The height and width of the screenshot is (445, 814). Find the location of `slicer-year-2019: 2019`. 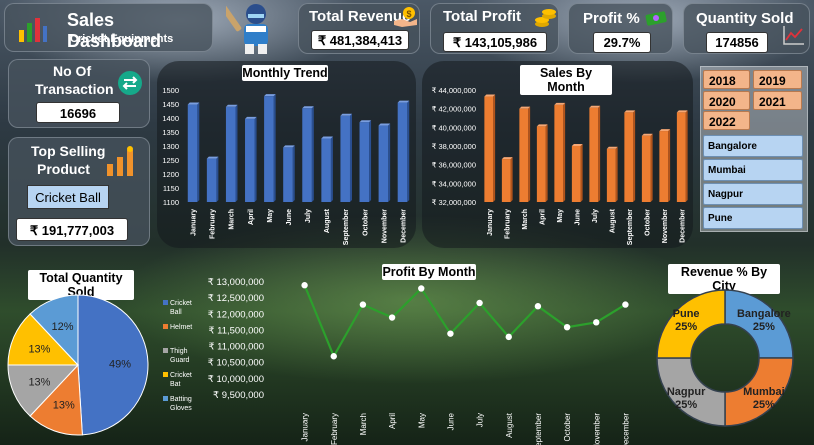

slicer-year-2019: 2019 is located at coordinates (777, 79).